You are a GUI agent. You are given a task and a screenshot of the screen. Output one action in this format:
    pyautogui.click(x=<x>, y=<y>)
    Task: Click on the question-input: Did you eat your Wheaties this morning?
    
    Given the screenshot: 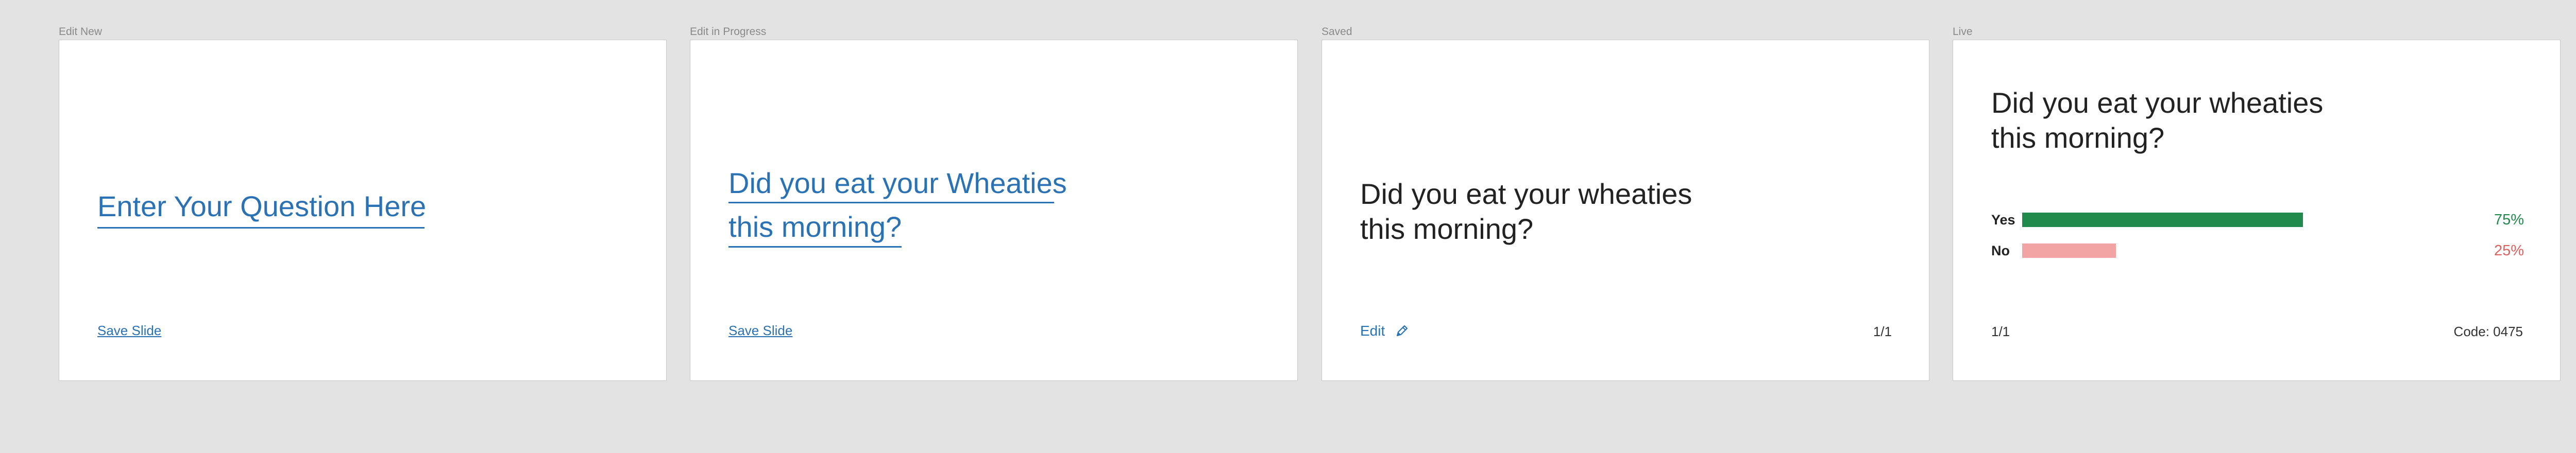 What is the action you would take?
    pyautogui.click(x=897, y=211)
    